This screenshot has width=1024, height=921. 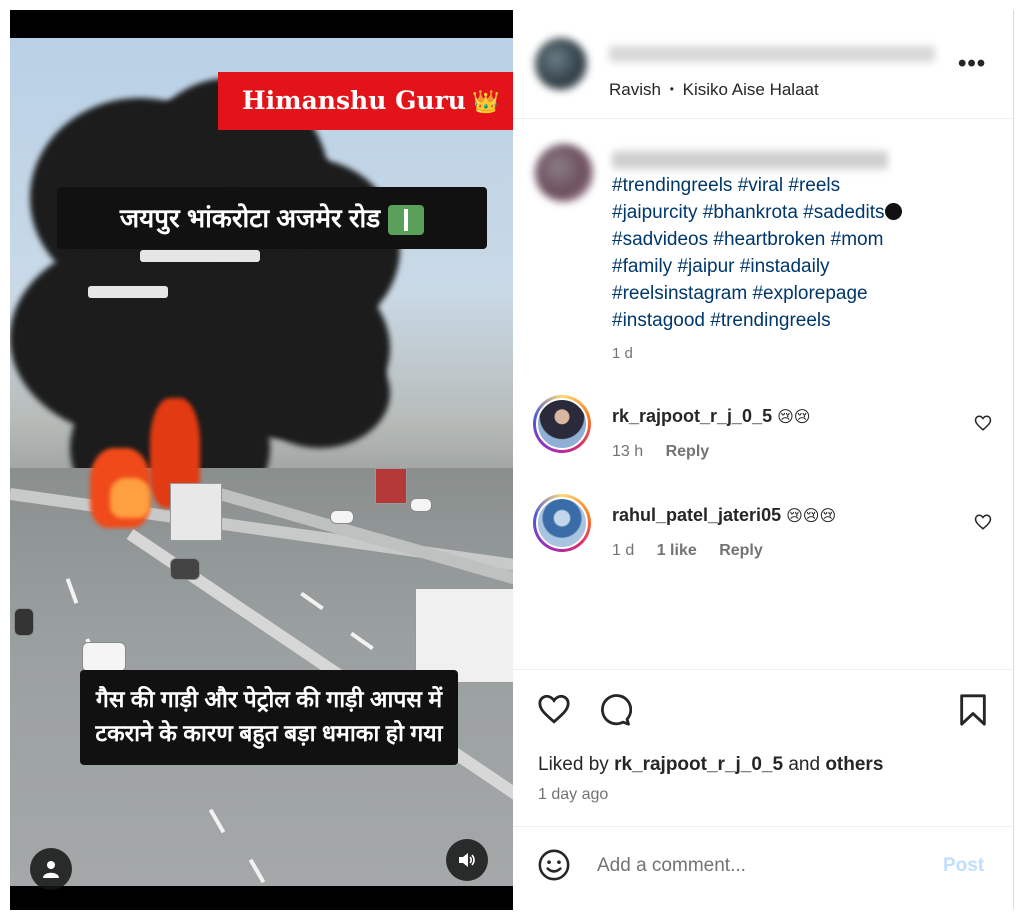 What do you see at coordinates (802, 266) in the screenshot?
I see `hashtag-line: #family #jaipur #instadaily` at bounding box center [802, 266].